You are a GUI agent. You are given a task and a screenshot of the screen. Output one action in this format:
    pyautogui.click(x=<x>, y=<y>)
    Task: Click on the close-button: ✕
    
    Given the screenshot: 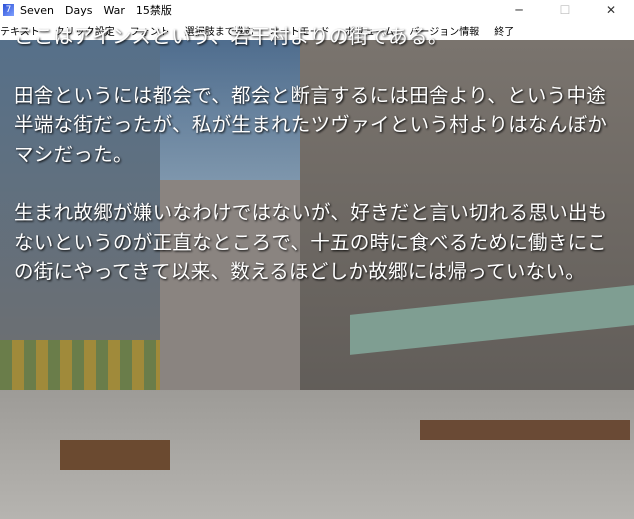 What is the action you would take?
    pyautogui.click(x=611, y=10)
    